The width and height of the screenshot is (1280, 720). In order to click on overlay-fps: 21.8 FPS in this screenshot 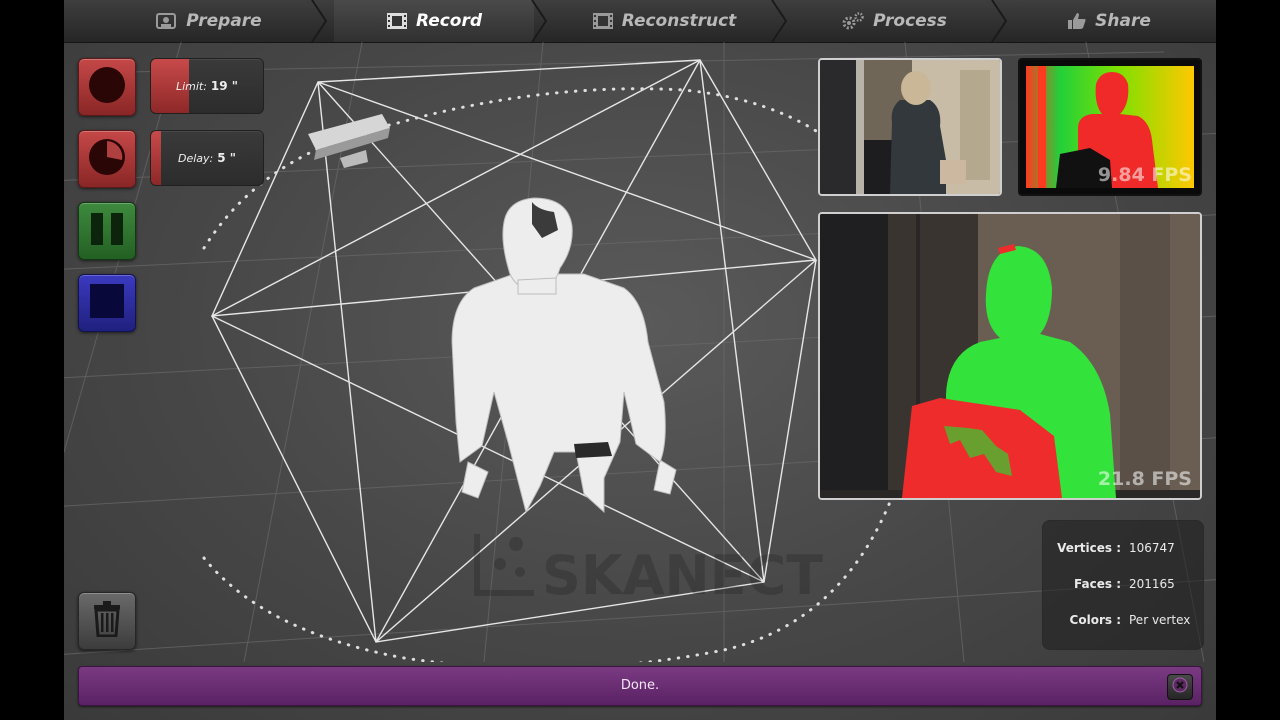, I will do `click(1144, 479)`.